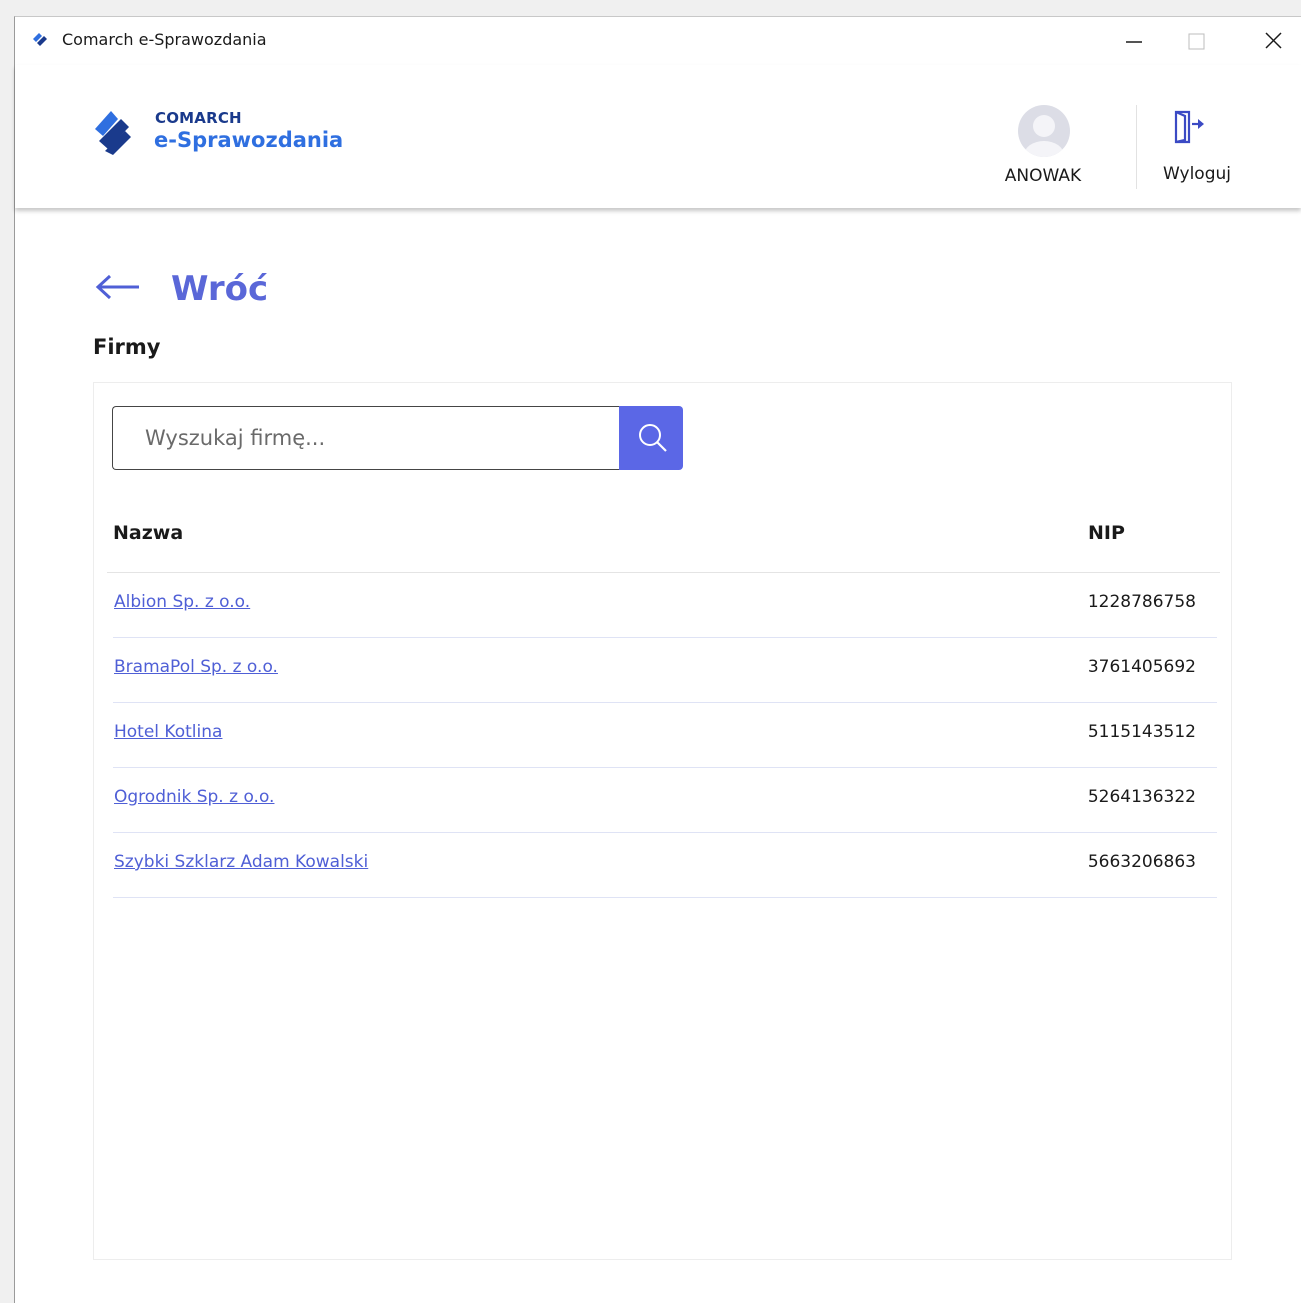 This screenshot has width=1301, height=1303. Describe the element at coordinates (1141, 862) in the screenshot. I see `company-nip: 5663206863` at that location.